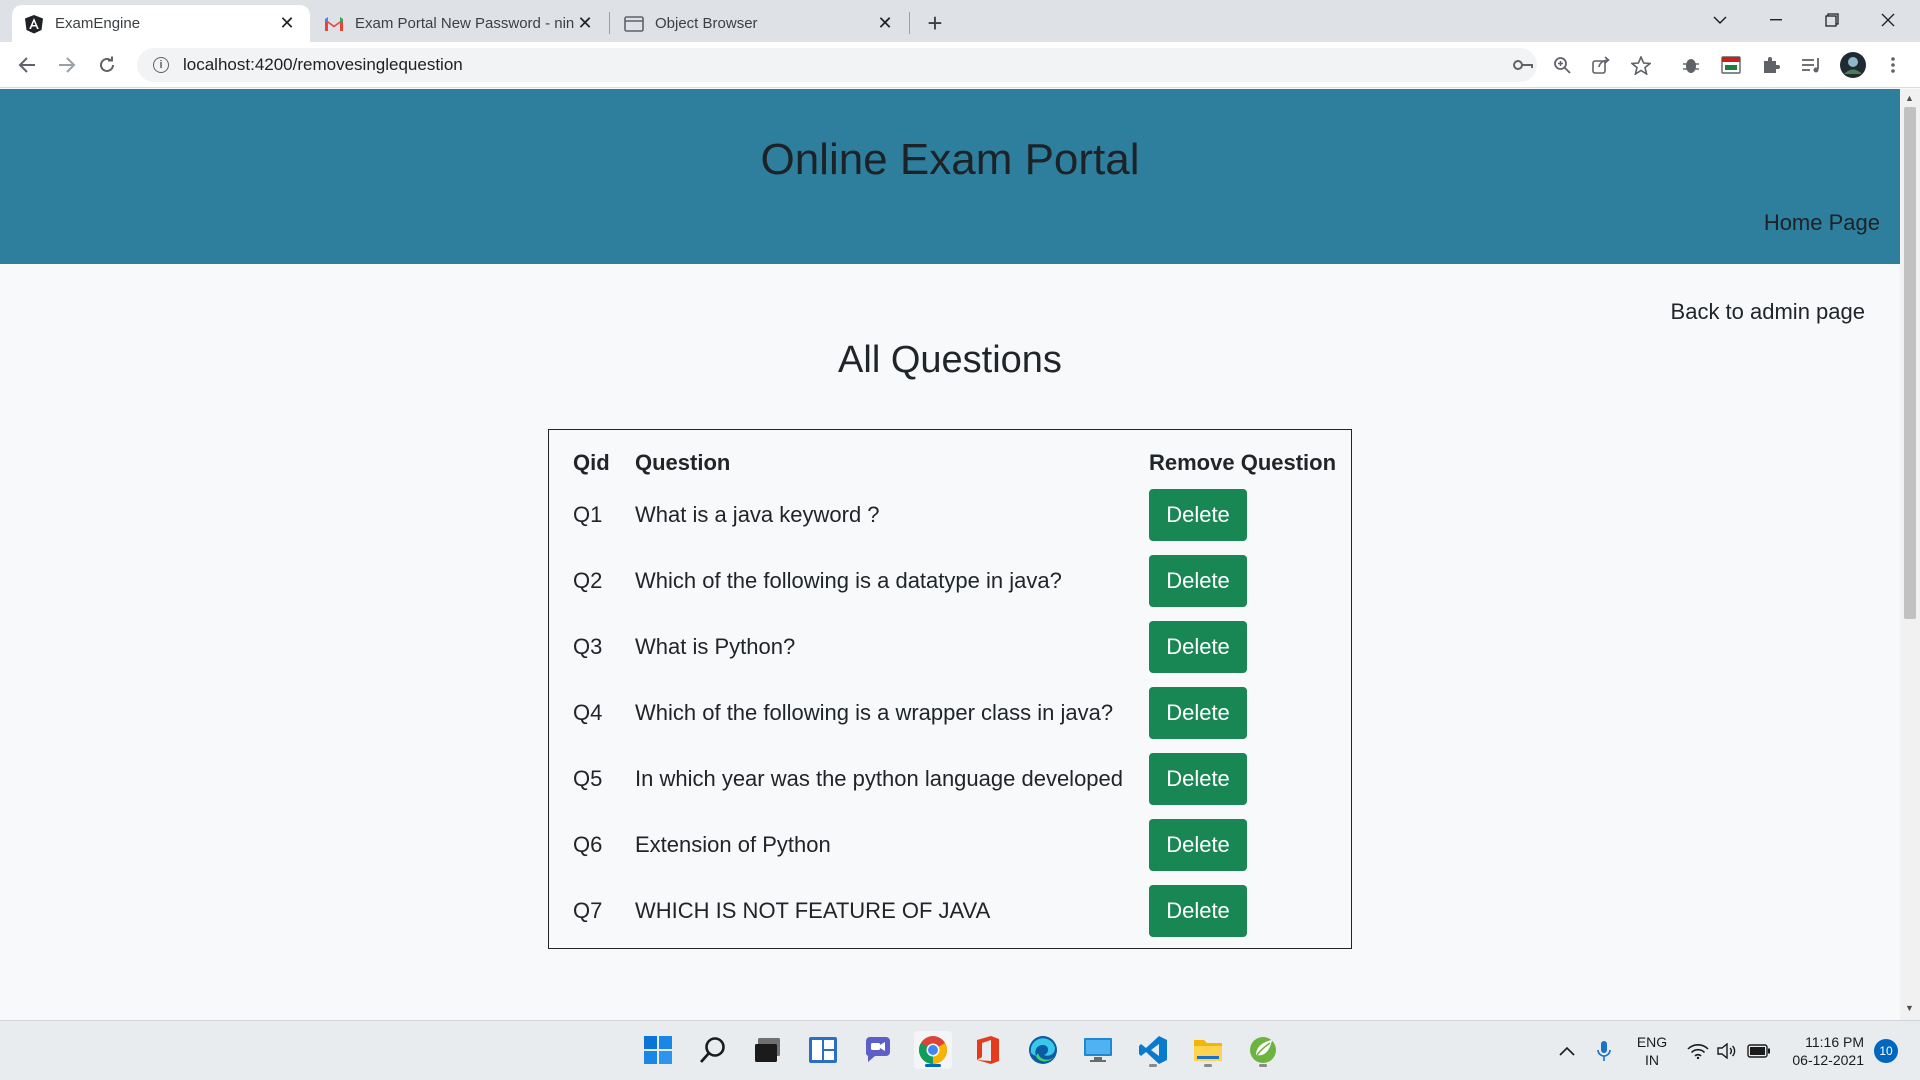  Describe the element at coordinates (34, 24) in the screenshot. I see `angular-icon` at that location.